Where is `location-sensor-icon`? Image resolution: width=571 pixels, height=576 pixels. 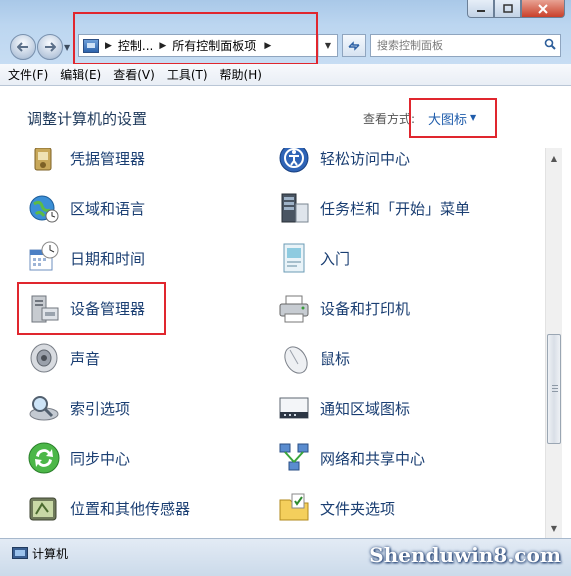 location-sensor-icon is located at coordinates (44, 508).